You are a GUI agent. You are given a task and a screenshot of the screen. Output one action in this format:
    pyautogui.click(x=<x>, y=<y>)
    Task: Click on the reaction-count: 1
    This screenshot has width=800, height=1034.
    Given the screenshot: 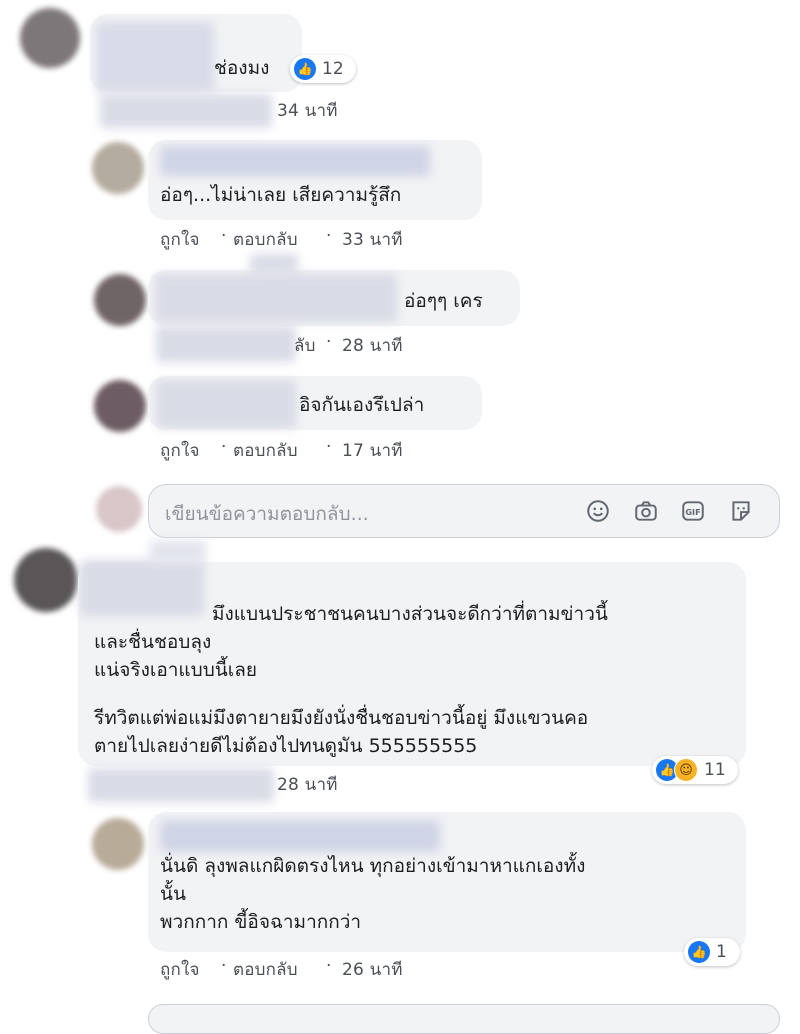 What is the action you would take?
    pyautogui.click(x=721, y=952)
    